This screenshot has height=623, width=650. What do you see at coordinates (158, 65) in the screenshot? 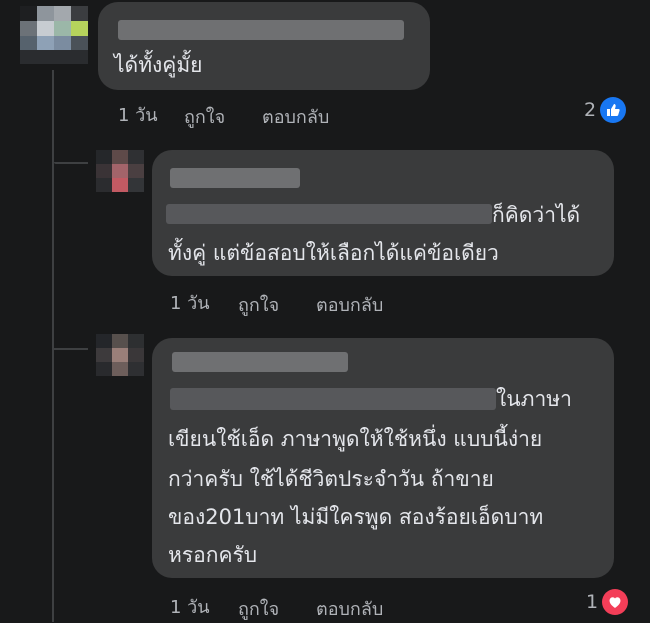
I see `comment-text: ได้ทั้งคู่มั้ย` at bounding box center [158, 65].